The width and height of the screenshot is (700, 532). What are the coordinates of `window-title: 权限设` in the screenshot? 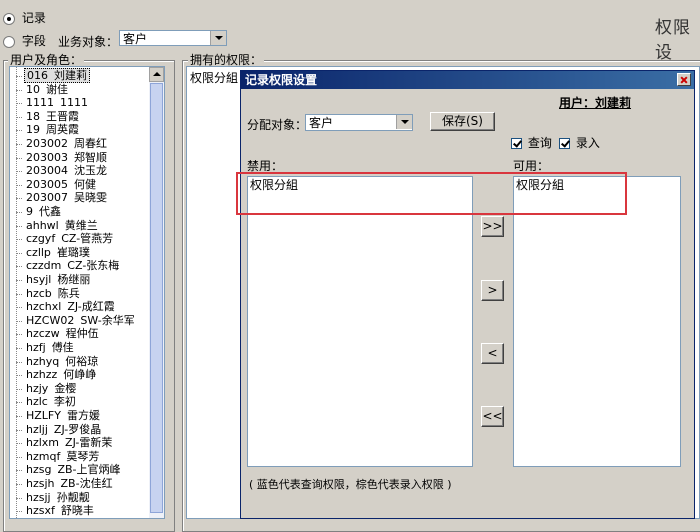 It's located at (673, 40).